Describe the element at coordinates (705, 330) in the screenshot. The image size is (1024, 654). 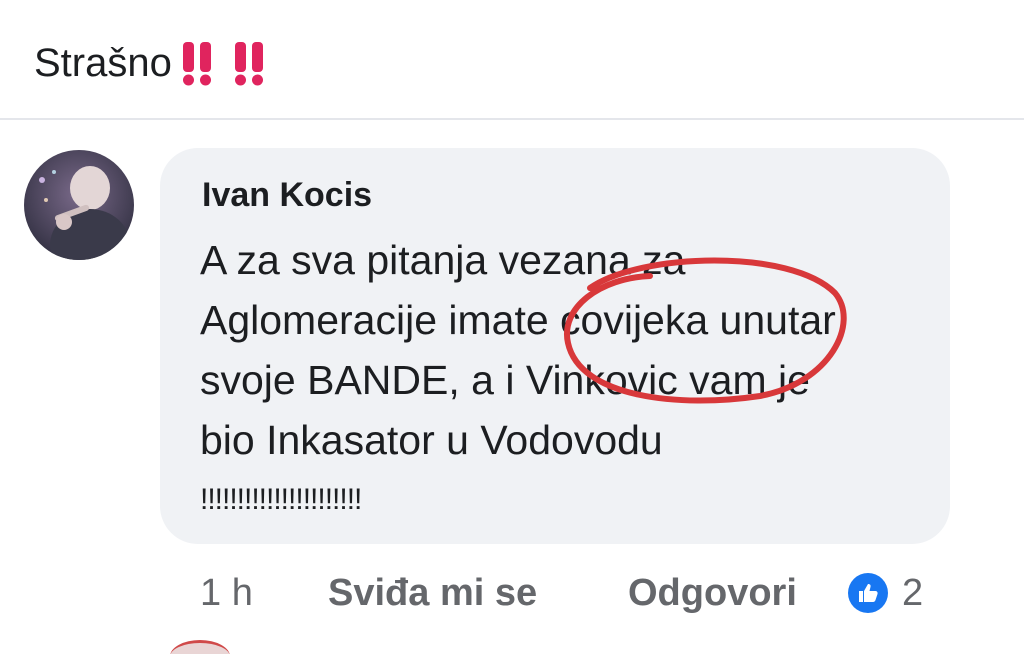
I see `highlight-circle` at that location.